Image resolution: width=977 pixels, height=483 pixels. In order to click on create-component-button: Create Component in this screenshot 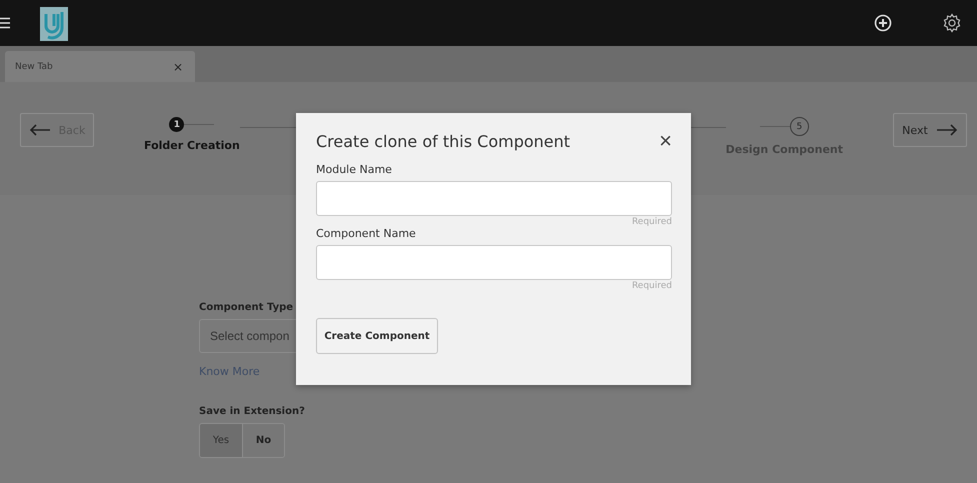, I will do `click(377, 336)`.